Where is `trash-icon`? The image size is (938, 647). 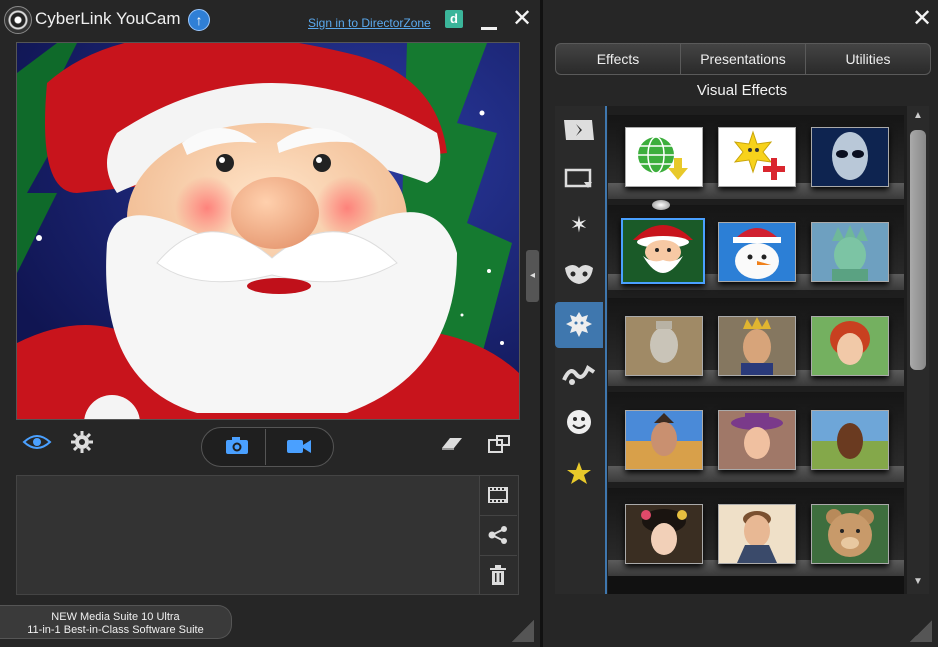 trash-icon is located at coordinates (498, 575).